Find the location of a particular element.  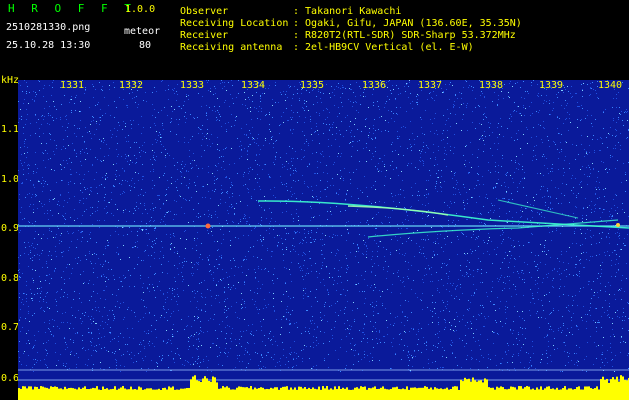

x-tick-label: 1335 is located at coordinates (312, 85).